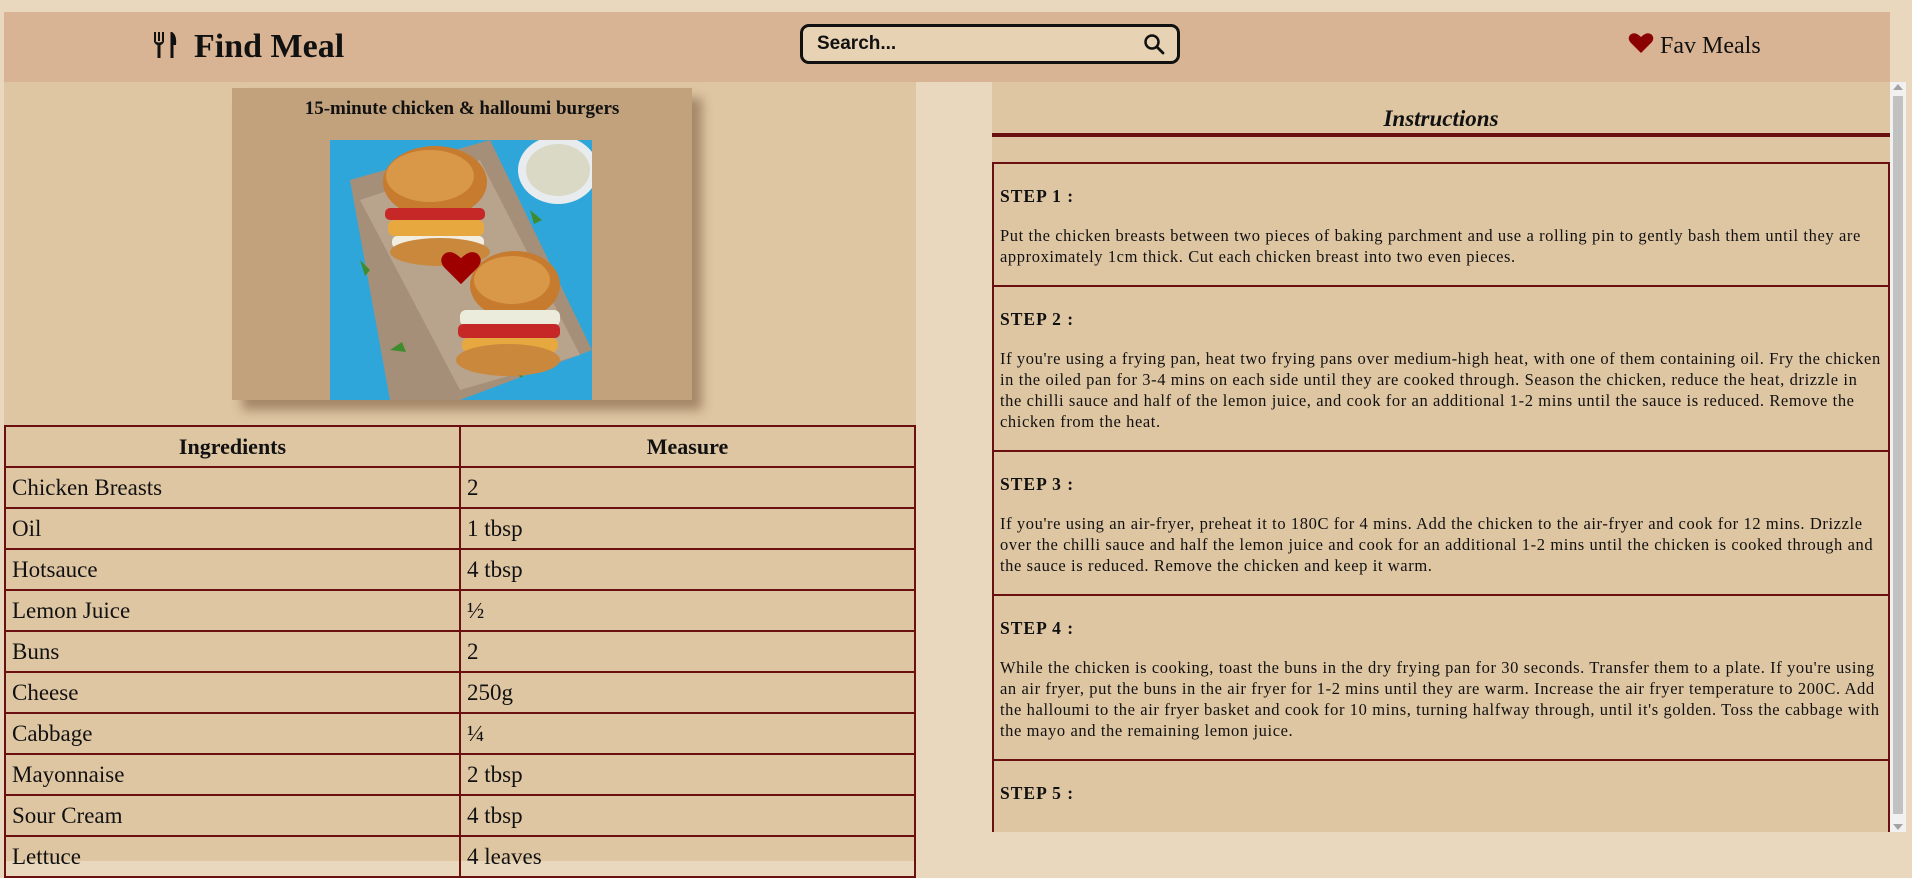  Describe the element at coordinates (461, 270) in the screenshot. I see `favorite-heart-icon` at that location.